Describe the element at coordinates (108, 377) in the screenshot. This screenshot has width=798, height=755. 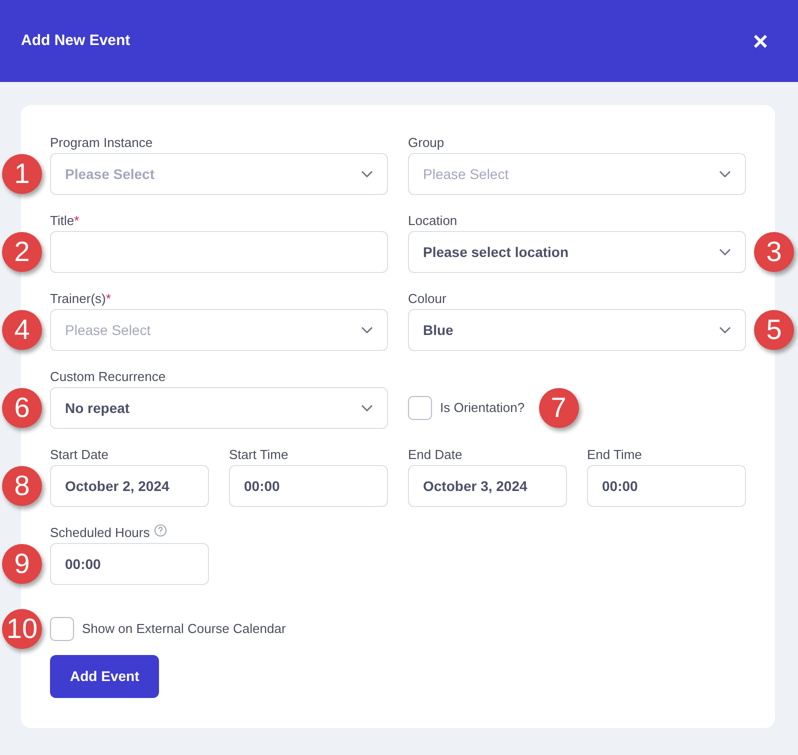
I see `field-label: Custom Recurrence` at that location.